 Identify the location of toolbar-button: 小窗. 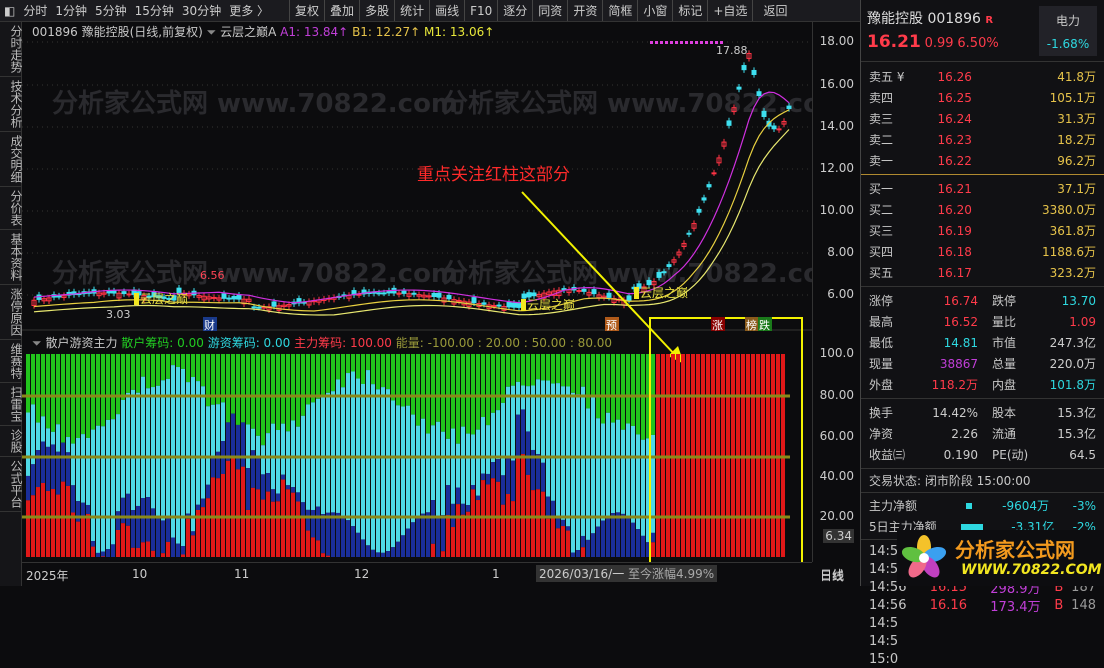
(655, 10).